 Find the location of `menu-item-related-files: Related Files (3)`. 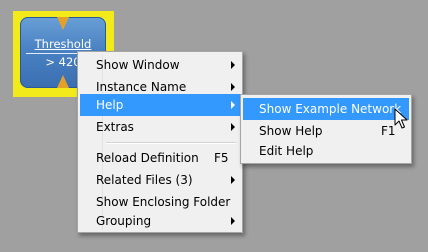

menu-item-related-files: Related Files (3) is located at coordinates (160, 180).